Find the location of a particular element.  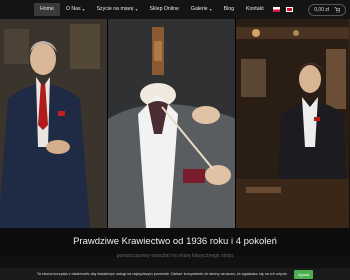

cookie-accept-button: Zgoda is located at coordinates (303, 274).